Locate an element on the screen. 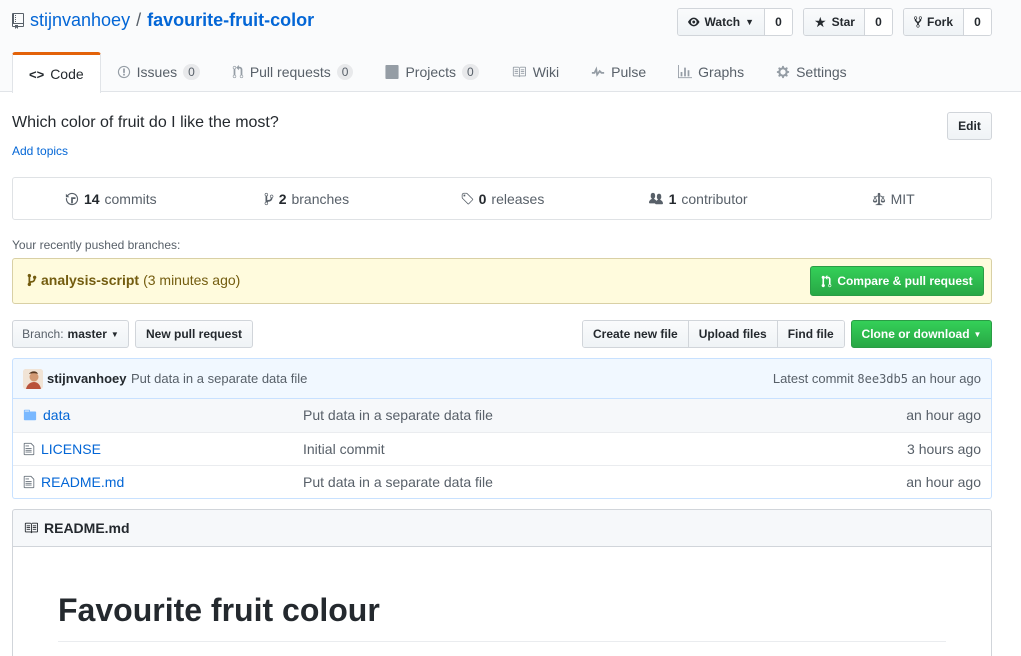 The width and height of the screenshot is (1021, 656). branch-select-button: Branch: master ▼ is located at coordinates (70, 334).